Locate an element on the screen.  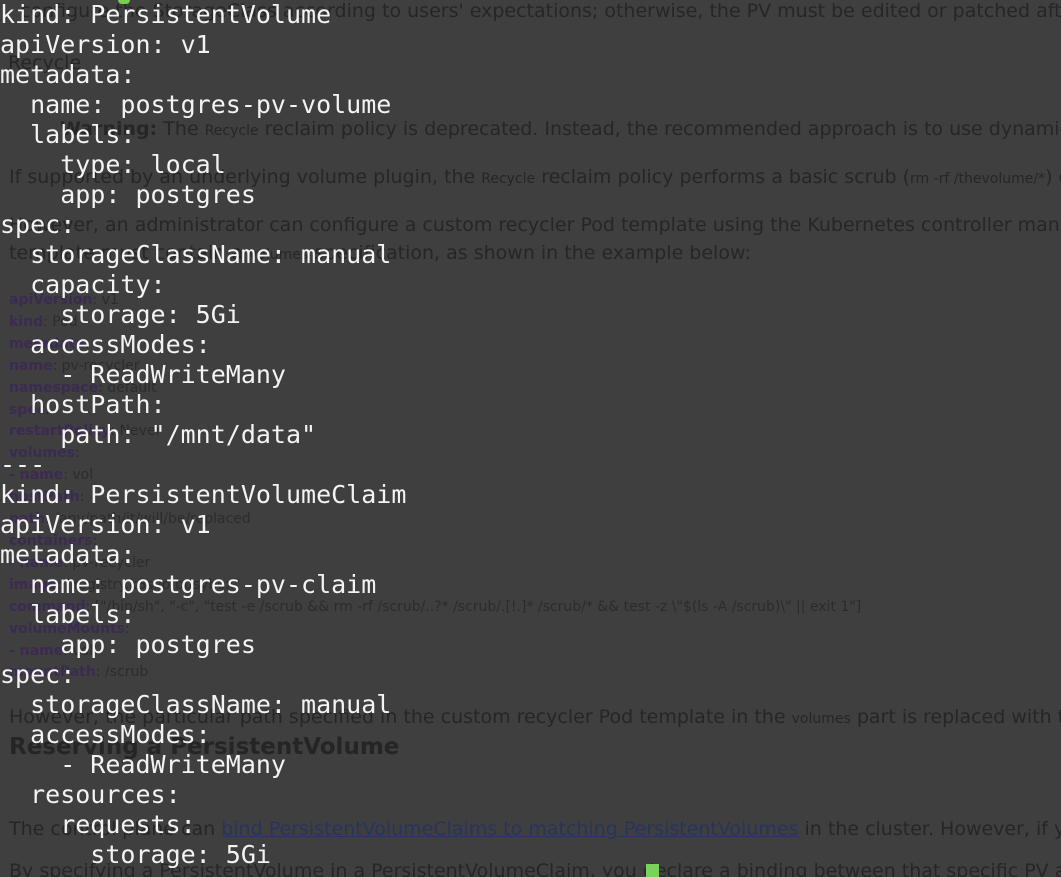
terminal-line: name: postgres-pv-claim is located at coordinates (188, 584).